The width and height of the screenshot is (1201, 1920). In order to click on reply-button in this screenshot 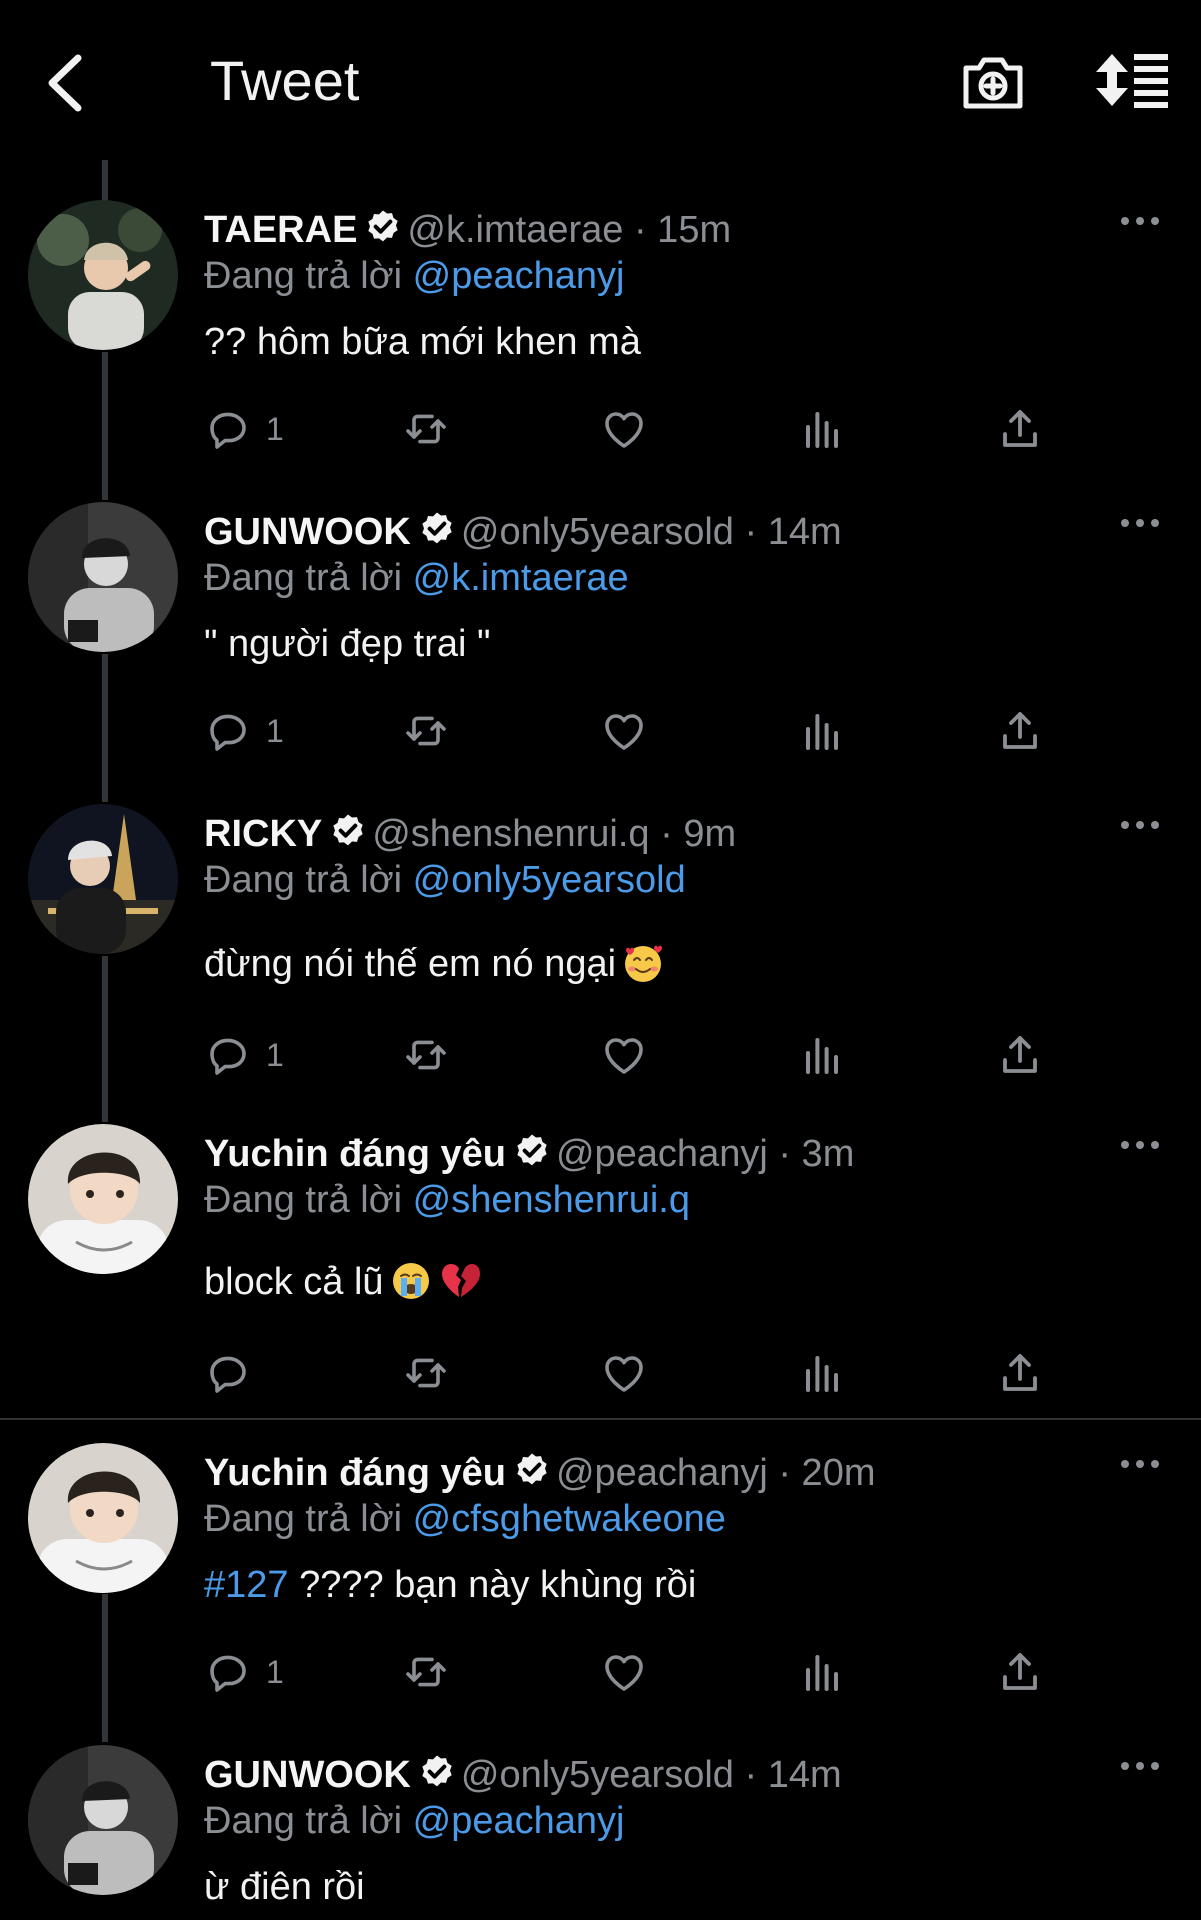, I will do `click(235, 1373)`.